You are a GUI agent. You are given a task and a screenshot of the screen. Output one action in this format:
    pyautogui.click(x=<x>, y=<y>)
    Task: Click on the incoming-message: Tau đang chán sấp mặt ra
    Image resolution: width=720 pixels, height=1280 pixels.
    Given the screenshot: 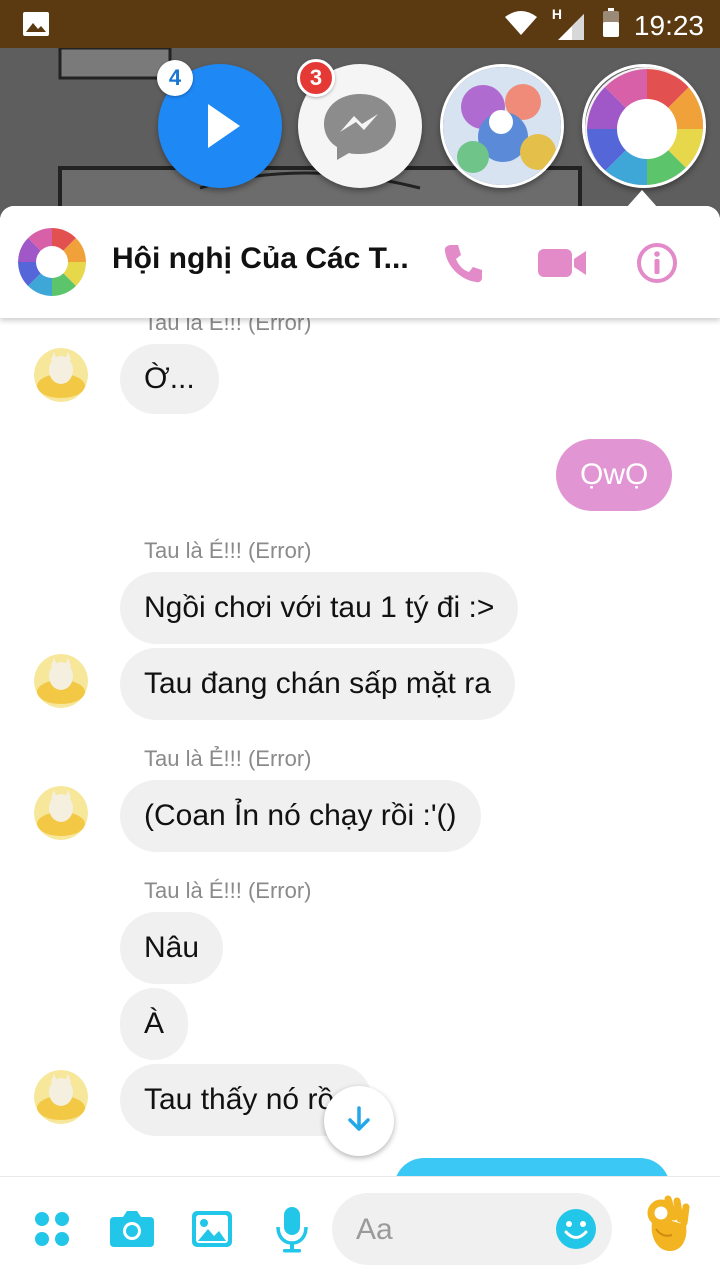 What is the action you would take?
    pyautogui.click(x=317, y=684)
    